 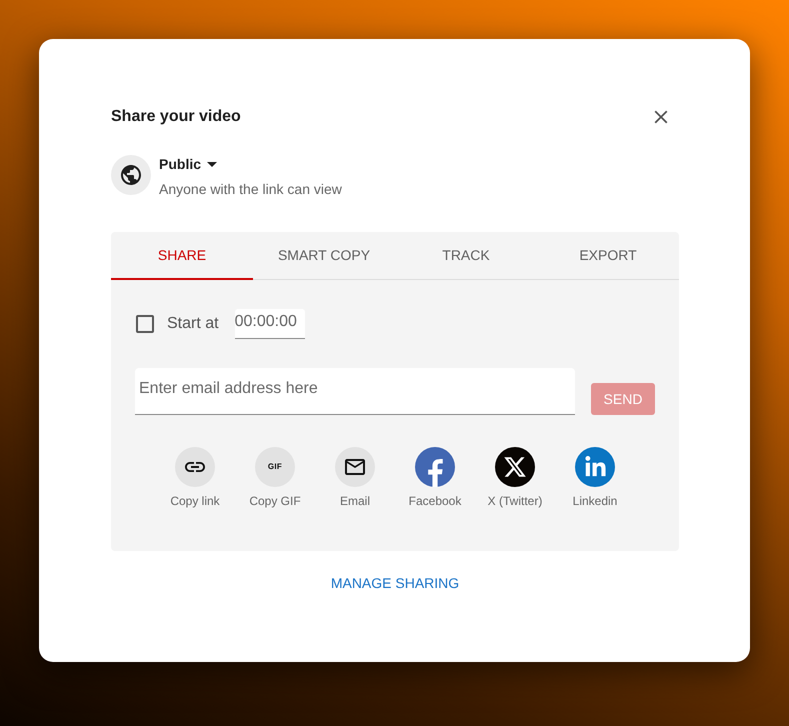 I want to click on x-logo-icon, so click(x=515, y=467).